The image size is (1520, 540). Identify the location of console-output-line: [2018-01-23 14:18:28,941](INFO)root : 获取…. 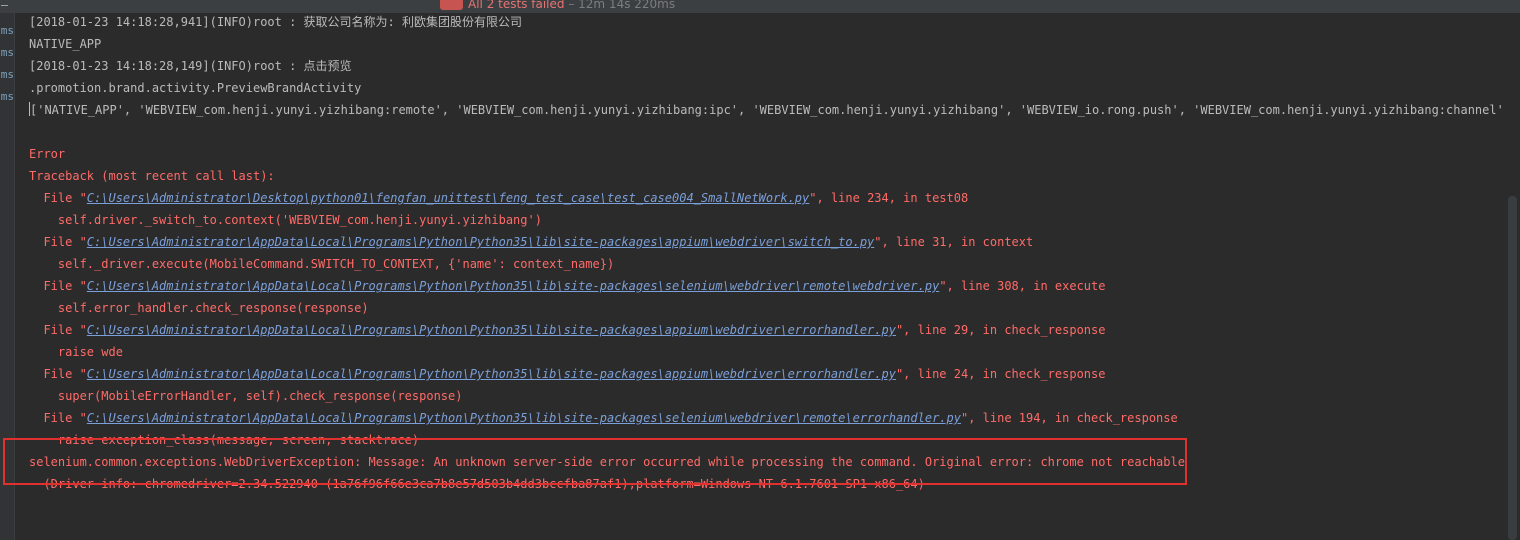
(275, 23).